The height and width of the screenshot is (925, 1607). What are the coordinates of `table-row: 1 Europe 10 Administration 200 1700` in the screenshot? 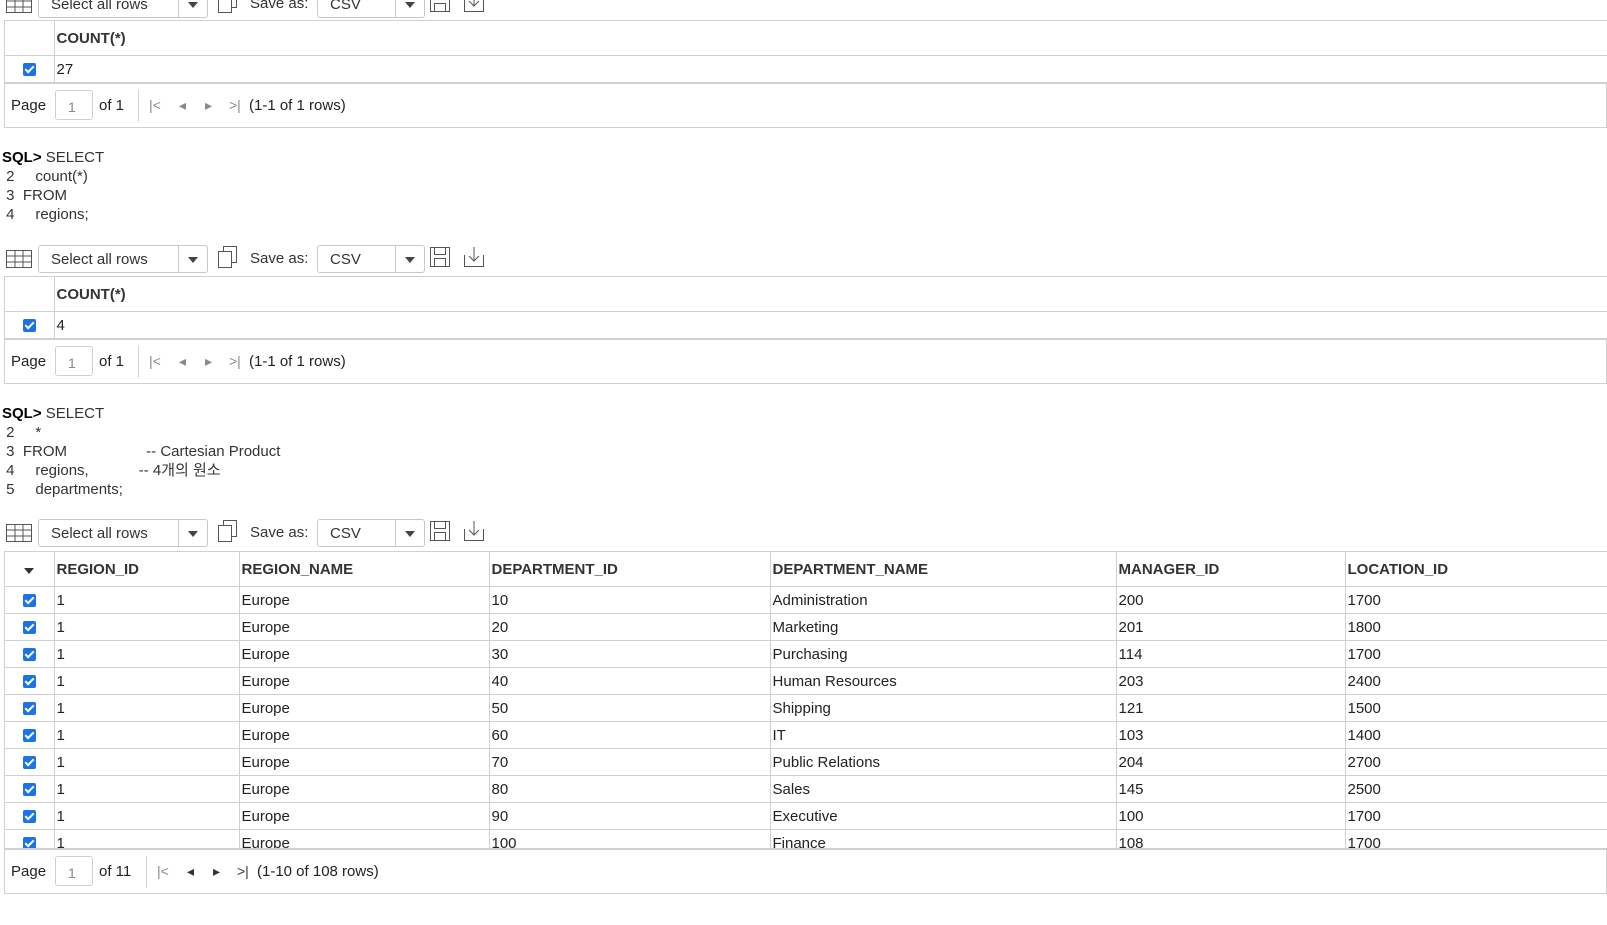 It's located at (806, 600).